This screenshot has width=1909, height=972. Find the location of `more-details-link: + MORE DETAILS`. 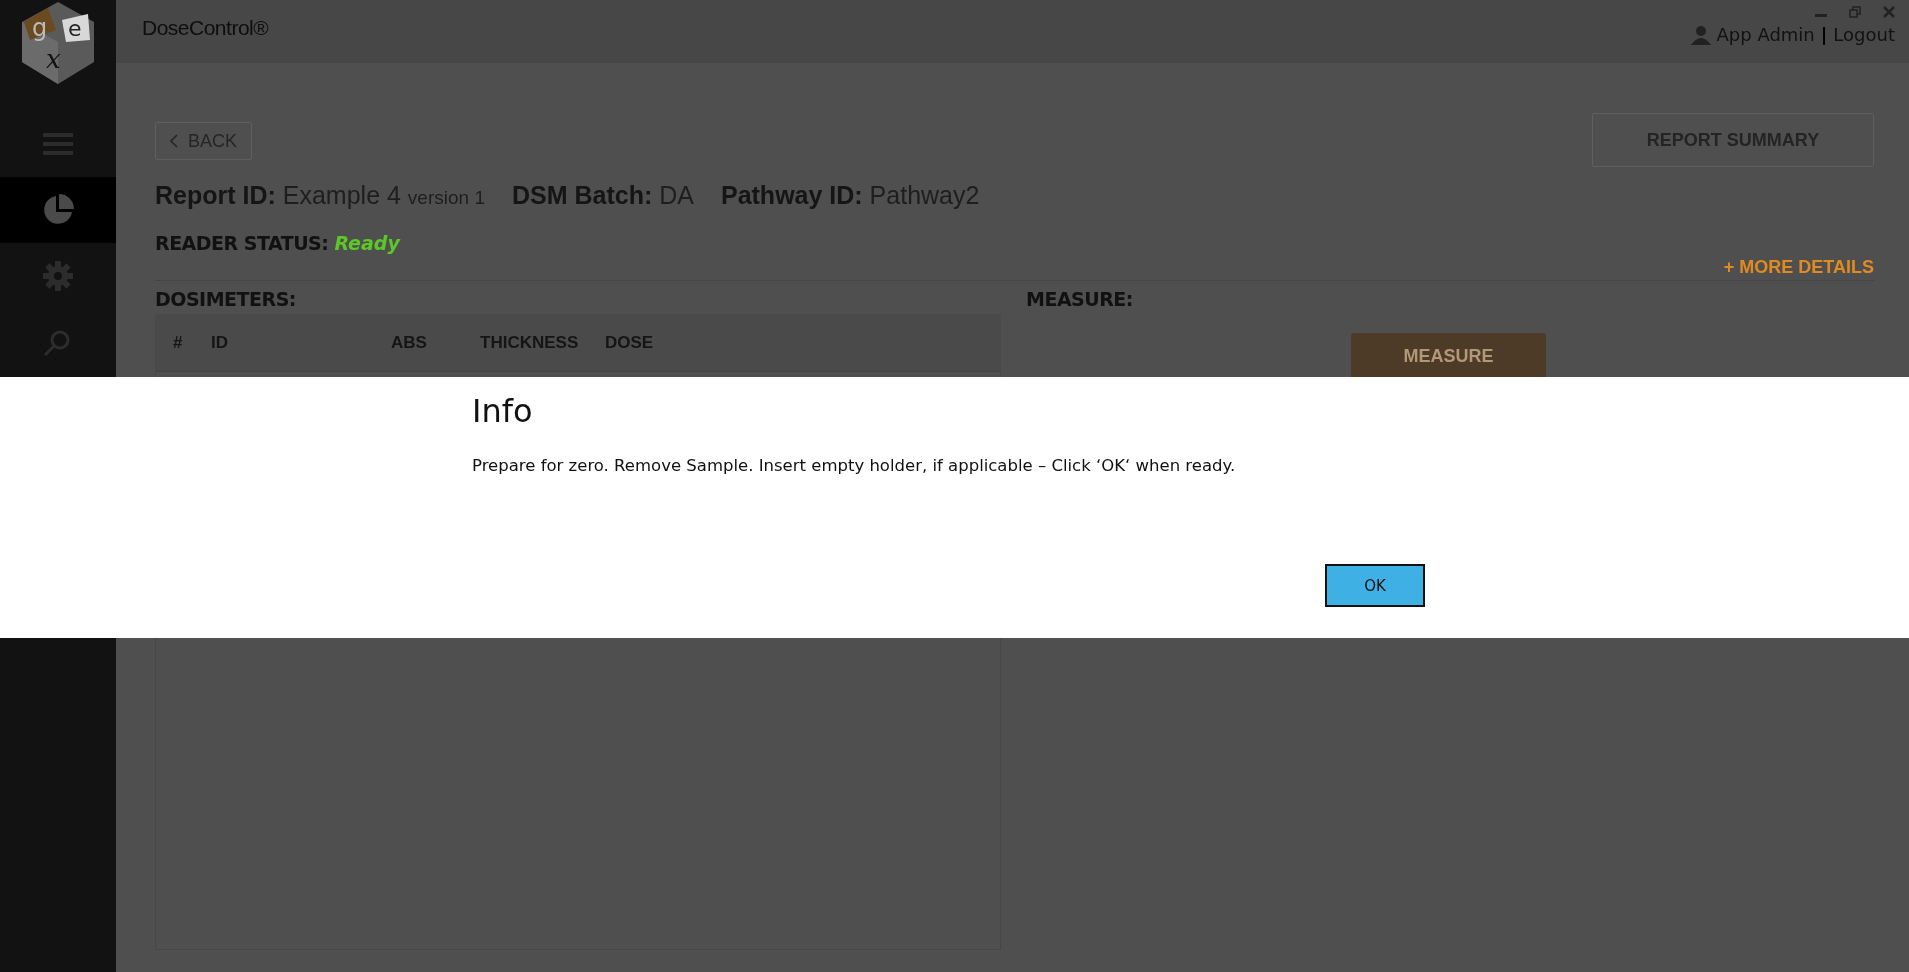

more-details-link: + MORE DETAILS is located at coordinates (1798, 268).